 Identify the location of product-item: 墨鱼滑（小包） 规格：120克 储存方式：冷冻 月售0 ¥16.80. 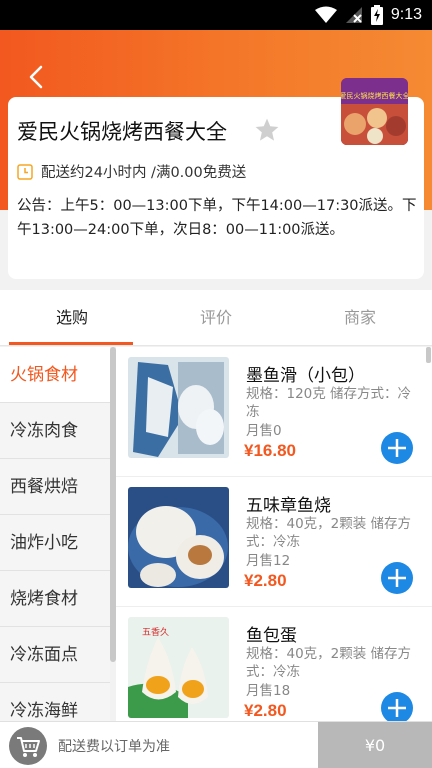
(274, 412).